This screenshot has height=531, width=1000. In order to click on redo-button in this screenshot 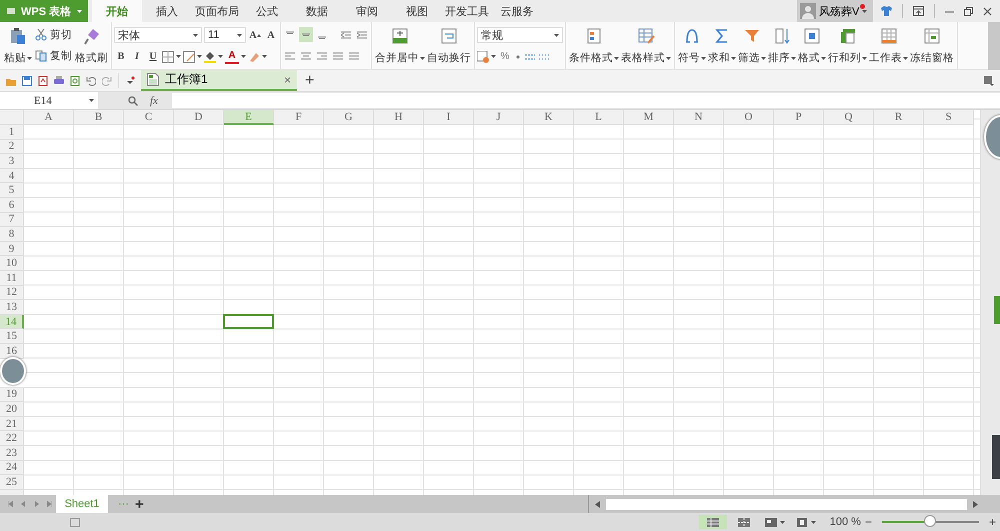, I will do `click(107, 81)`.